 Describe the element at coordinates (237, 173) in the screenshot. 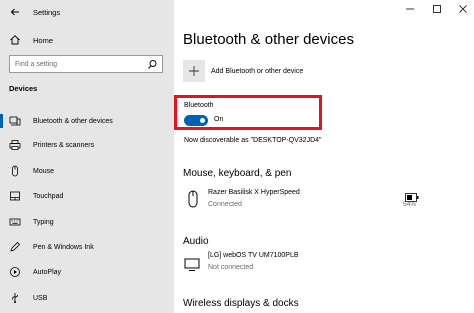

I see `section-mouse-keyboard-pen: Mouse, keyboard, & pen` at that location.